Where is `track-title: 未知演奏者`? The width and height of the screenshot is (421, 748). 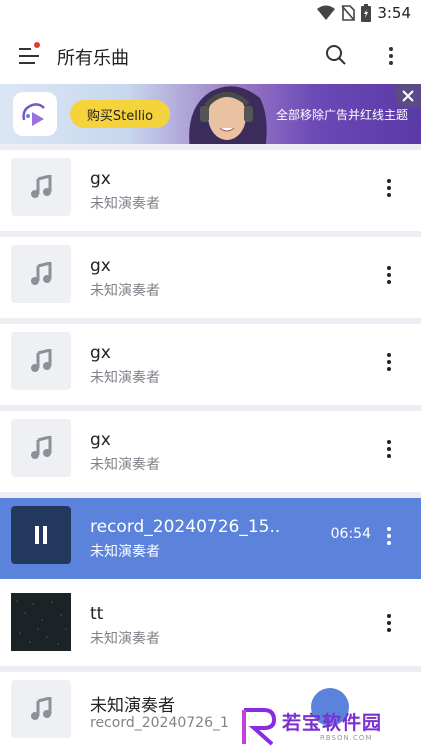 track-title: 未知演奏者 is located at coordinates (132, 706).